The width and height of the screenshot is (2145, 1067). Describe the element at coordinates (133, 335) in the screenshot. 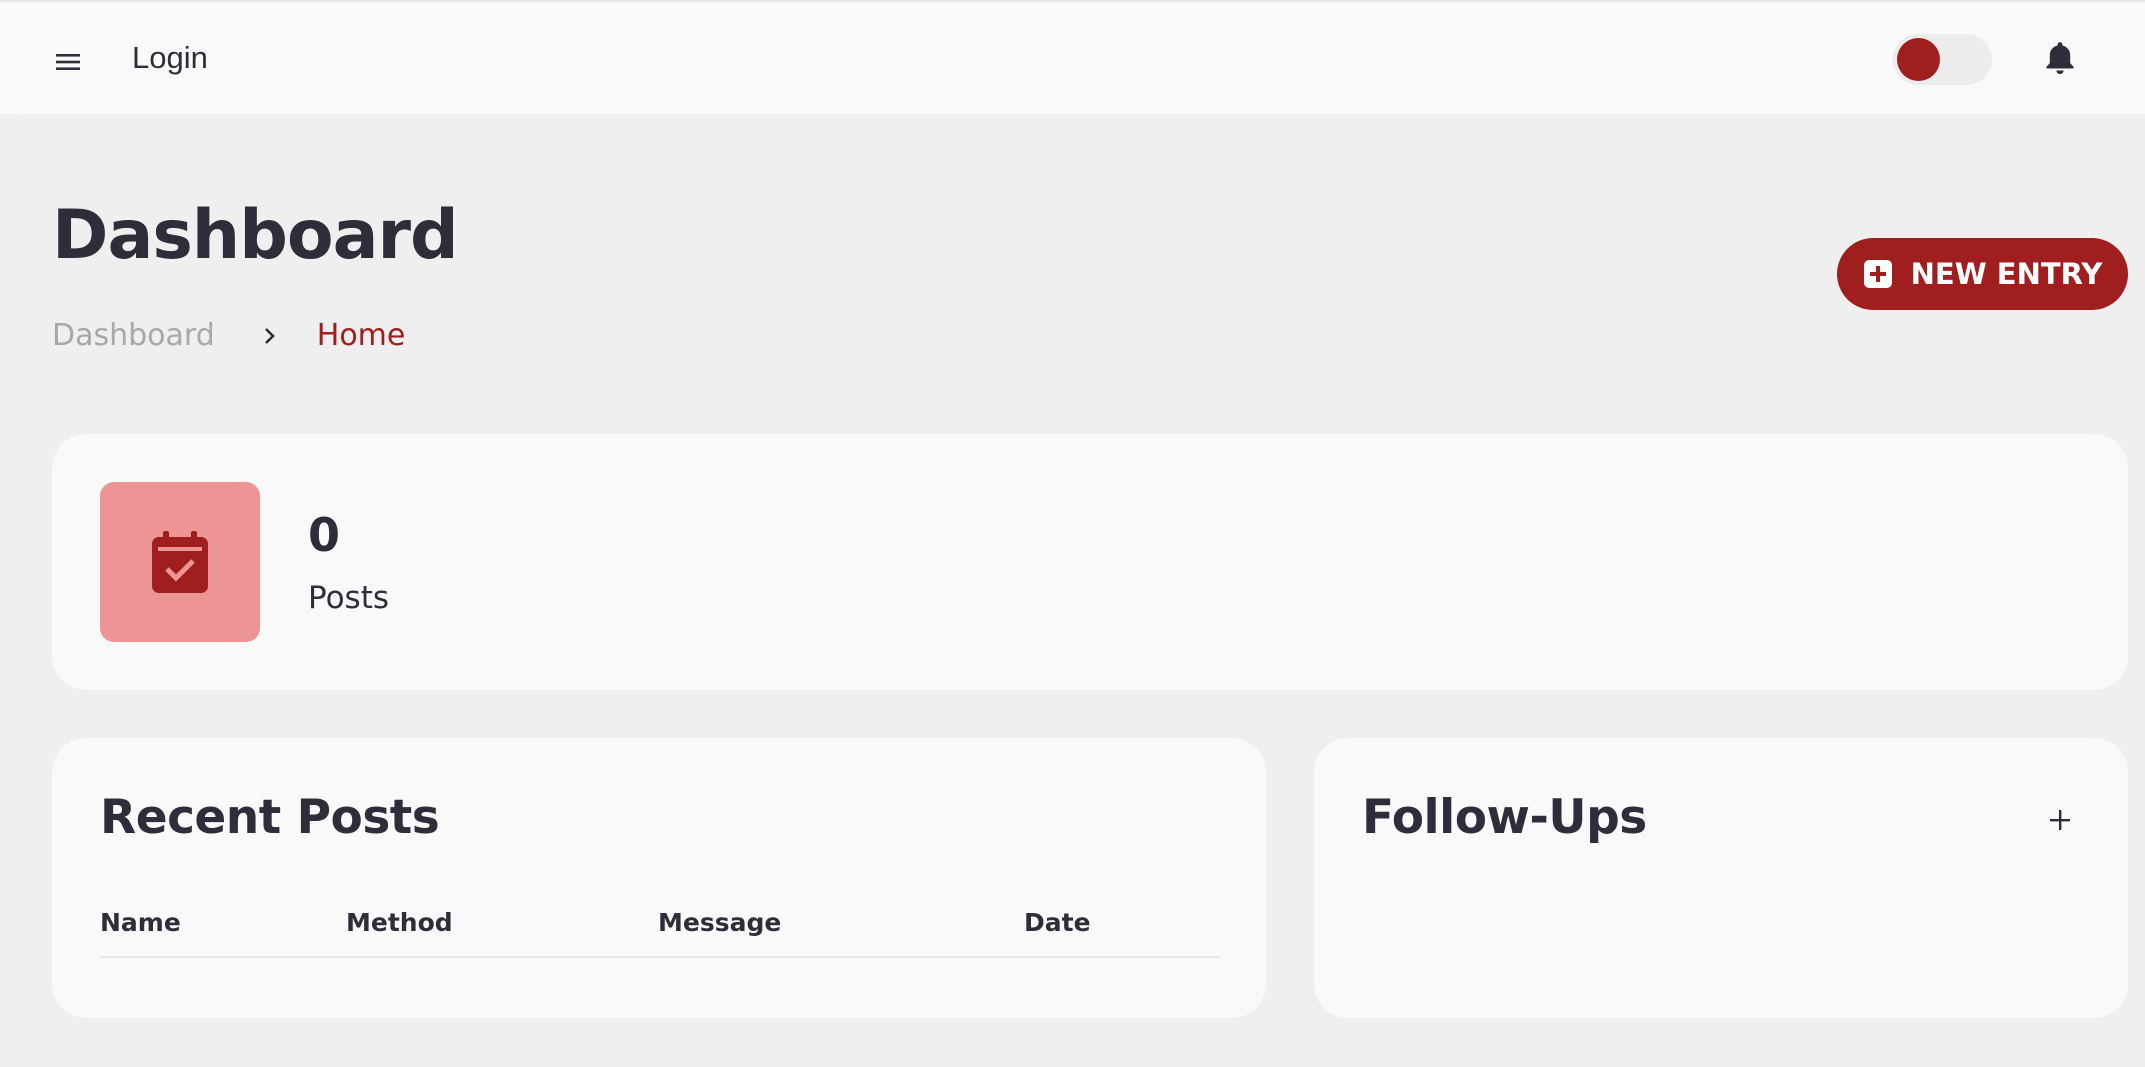

I see `breadcrumb-root-link: Dashboard` at that location.